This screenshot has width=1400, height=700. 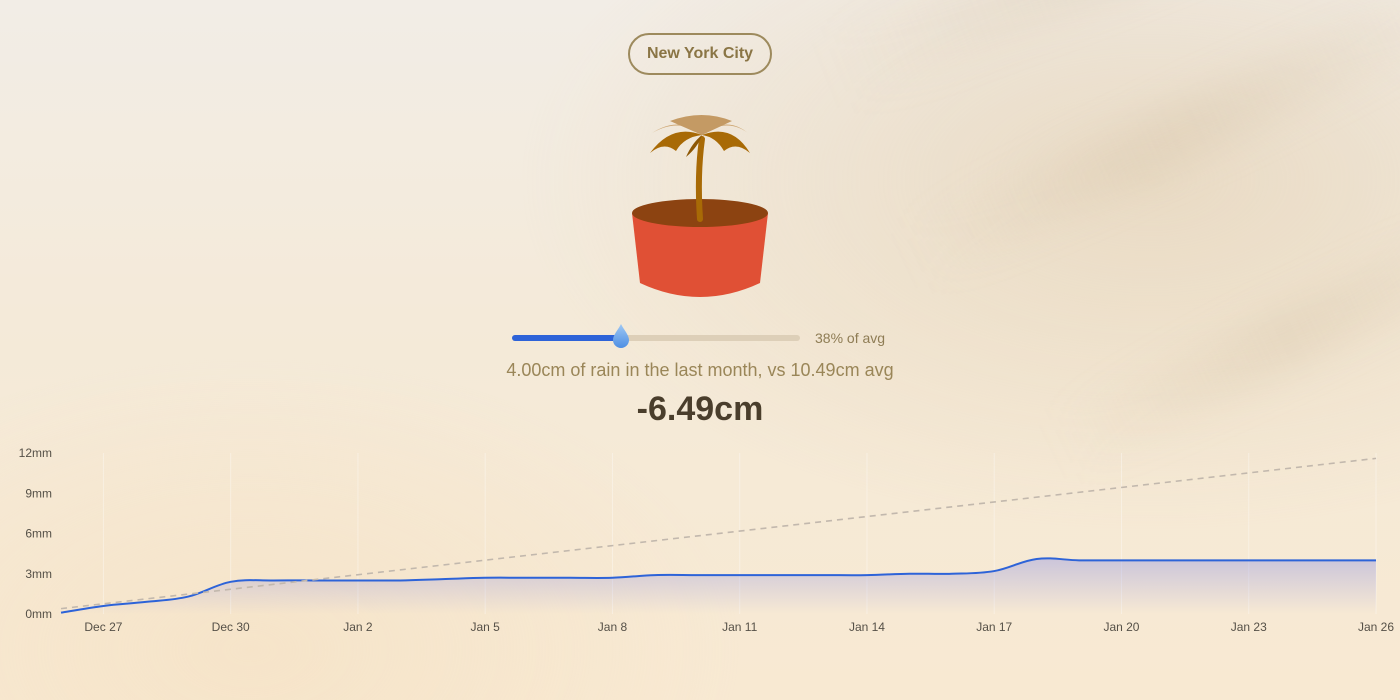 What do you see at coordinates (38, 534) in the screenshot?
I see `y-tick-label: 6mm` at bounding box center [38, 534].